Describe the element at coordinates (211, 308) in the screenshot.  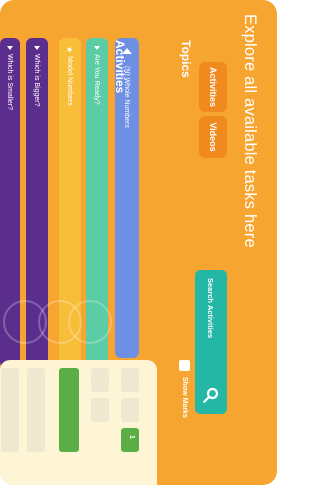
I see `search-activities-label: Search Activities` at that location.